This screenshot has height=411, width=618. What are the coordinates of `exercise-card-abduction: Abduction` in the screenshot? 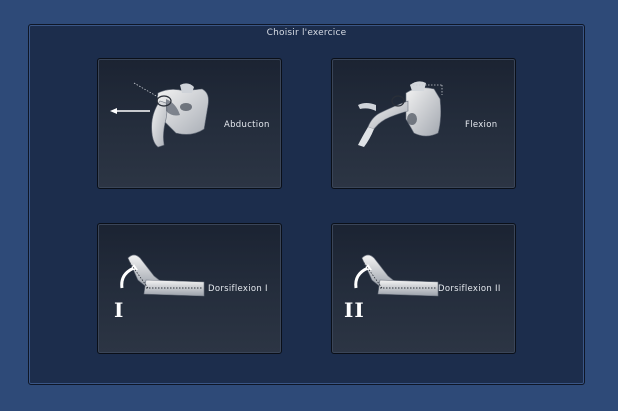 It's located at (189, 123).